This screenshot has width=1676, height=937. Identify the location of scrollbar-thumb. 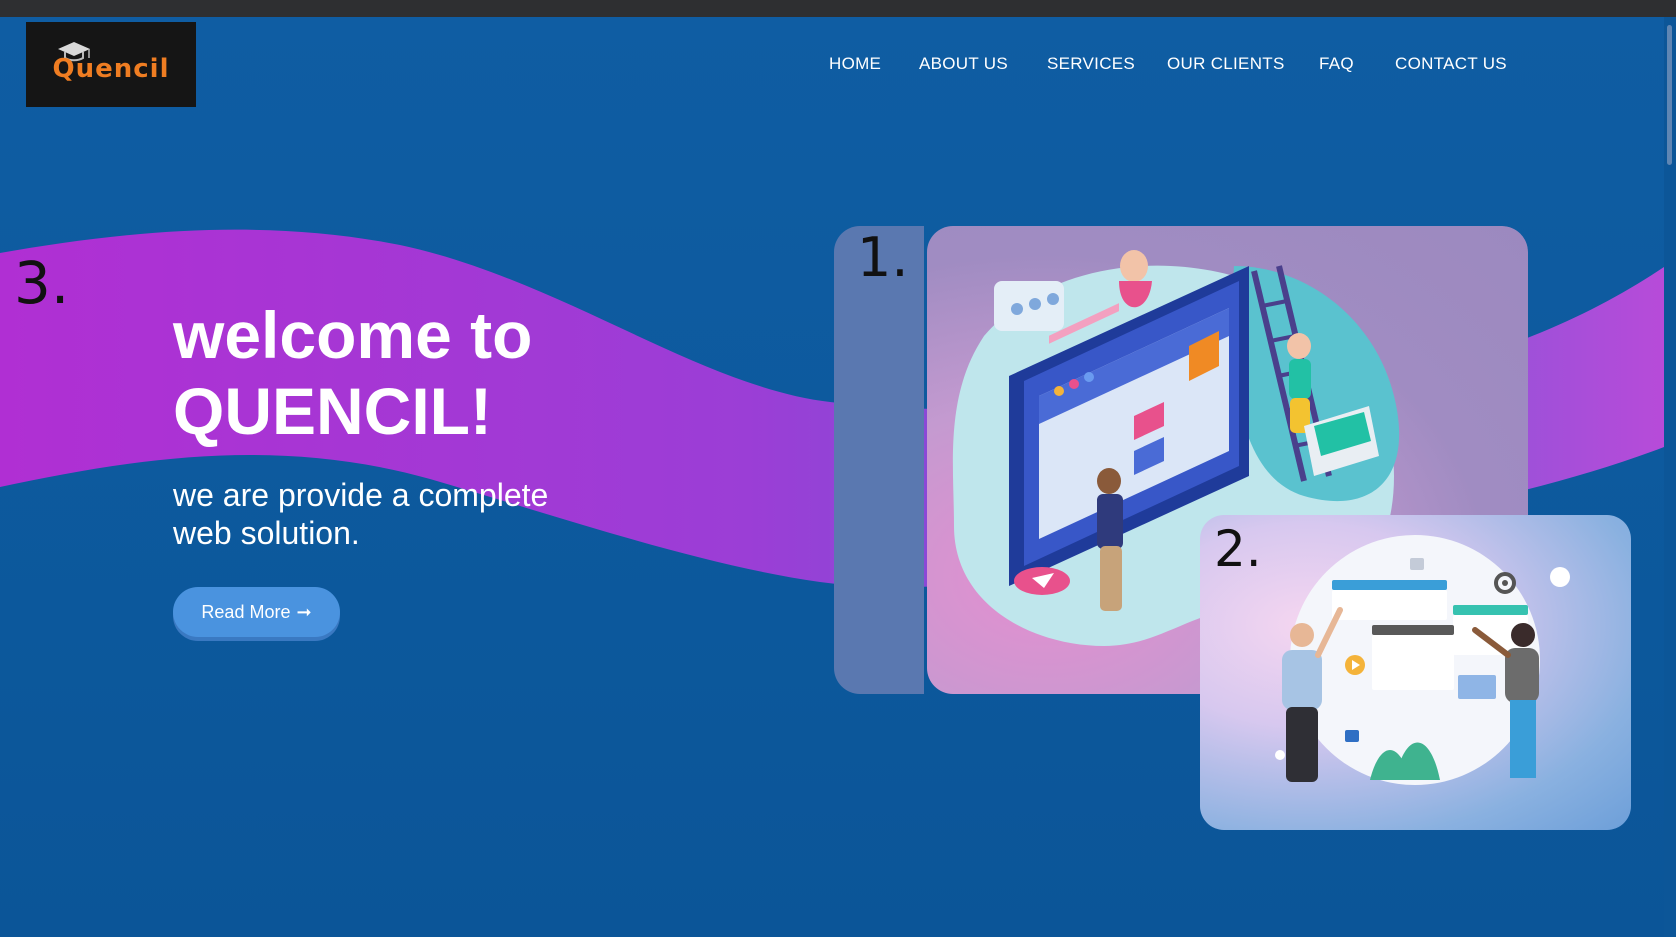
(1669, 95).